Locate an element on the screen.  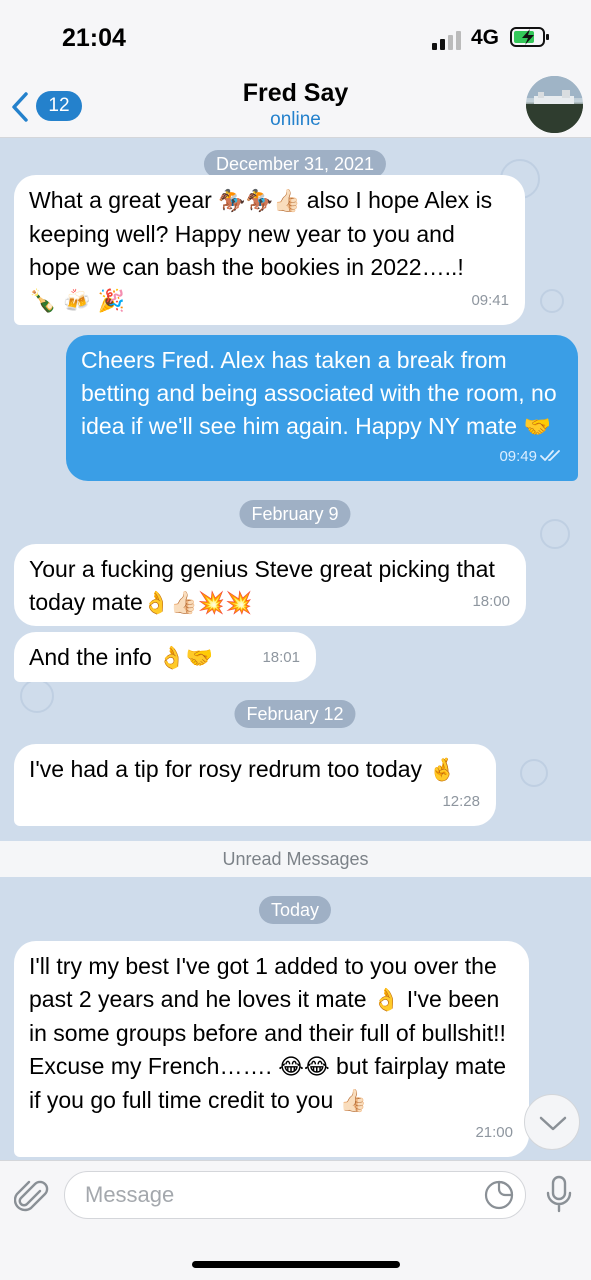
message-emoji: 👌👍🏻💥💥 is located at coordinates (197, 603).